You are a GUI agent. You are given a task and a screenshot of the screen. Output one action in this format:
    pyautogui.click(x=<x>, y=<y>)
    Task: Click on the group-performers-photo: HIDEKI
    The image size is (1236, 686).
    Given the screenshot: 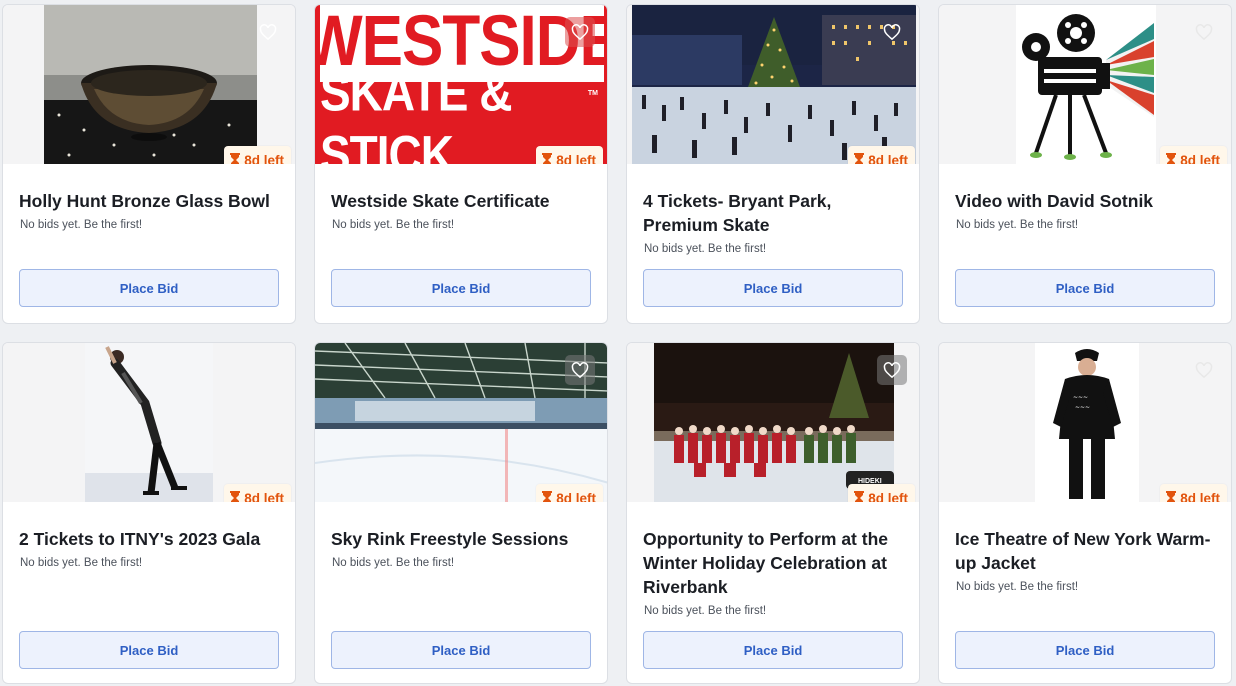 What is the action you would take?
    pyautogui.click(x=774, y=422)
    